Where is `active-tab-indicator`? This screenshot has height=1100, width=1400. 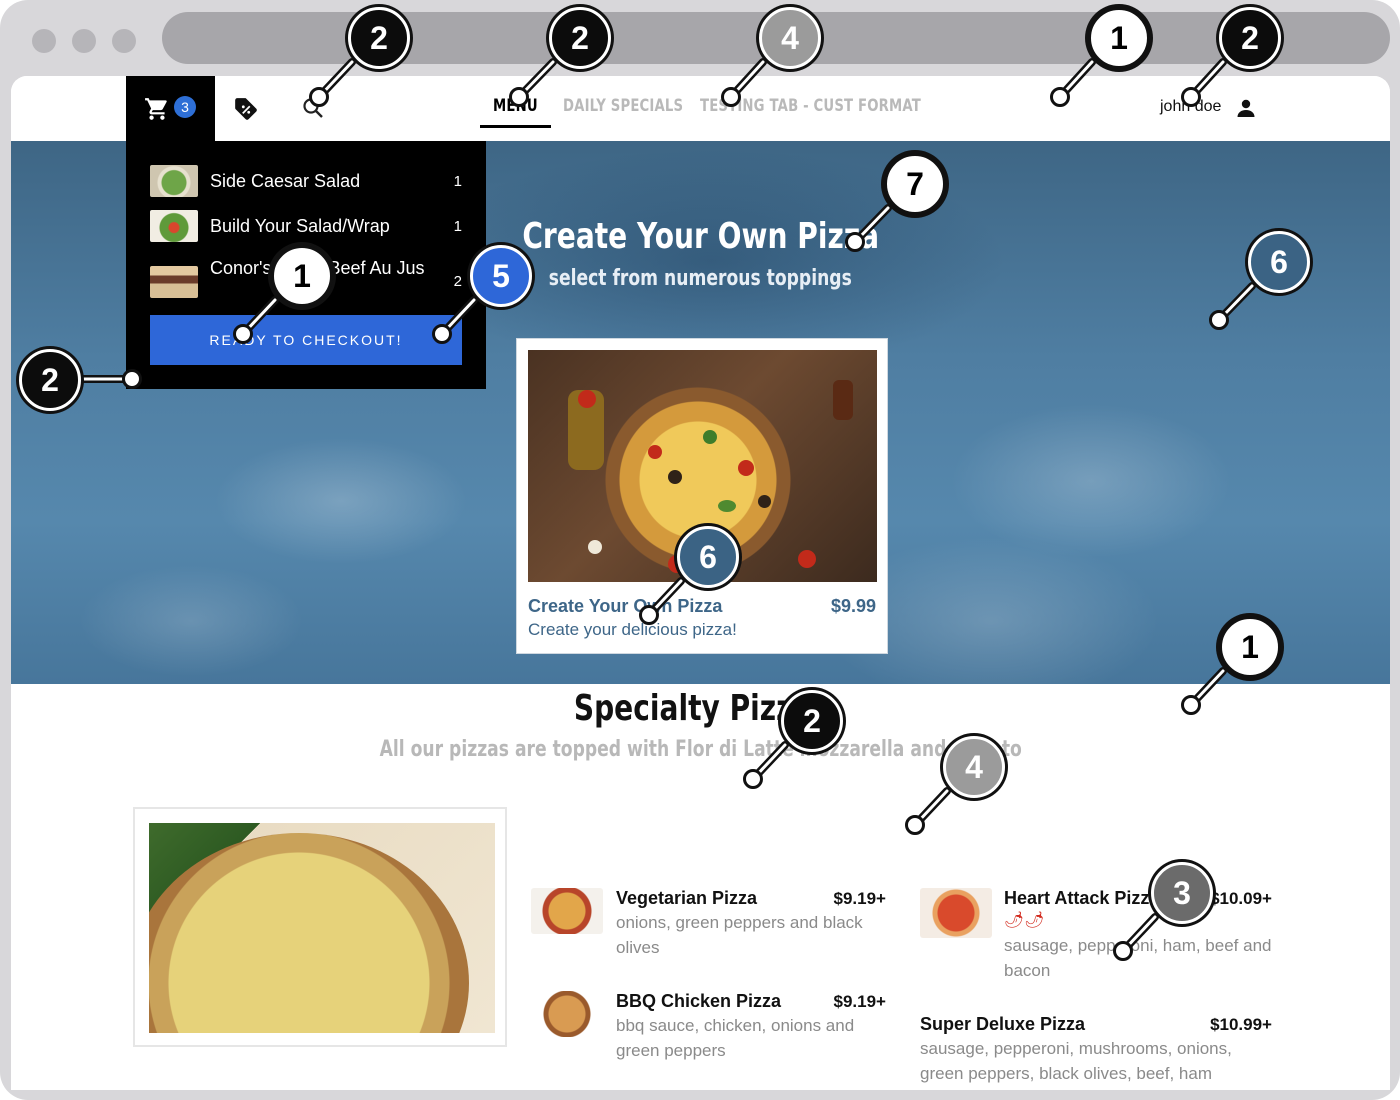
active-tab-indicator is located at coordinates (515, 126).